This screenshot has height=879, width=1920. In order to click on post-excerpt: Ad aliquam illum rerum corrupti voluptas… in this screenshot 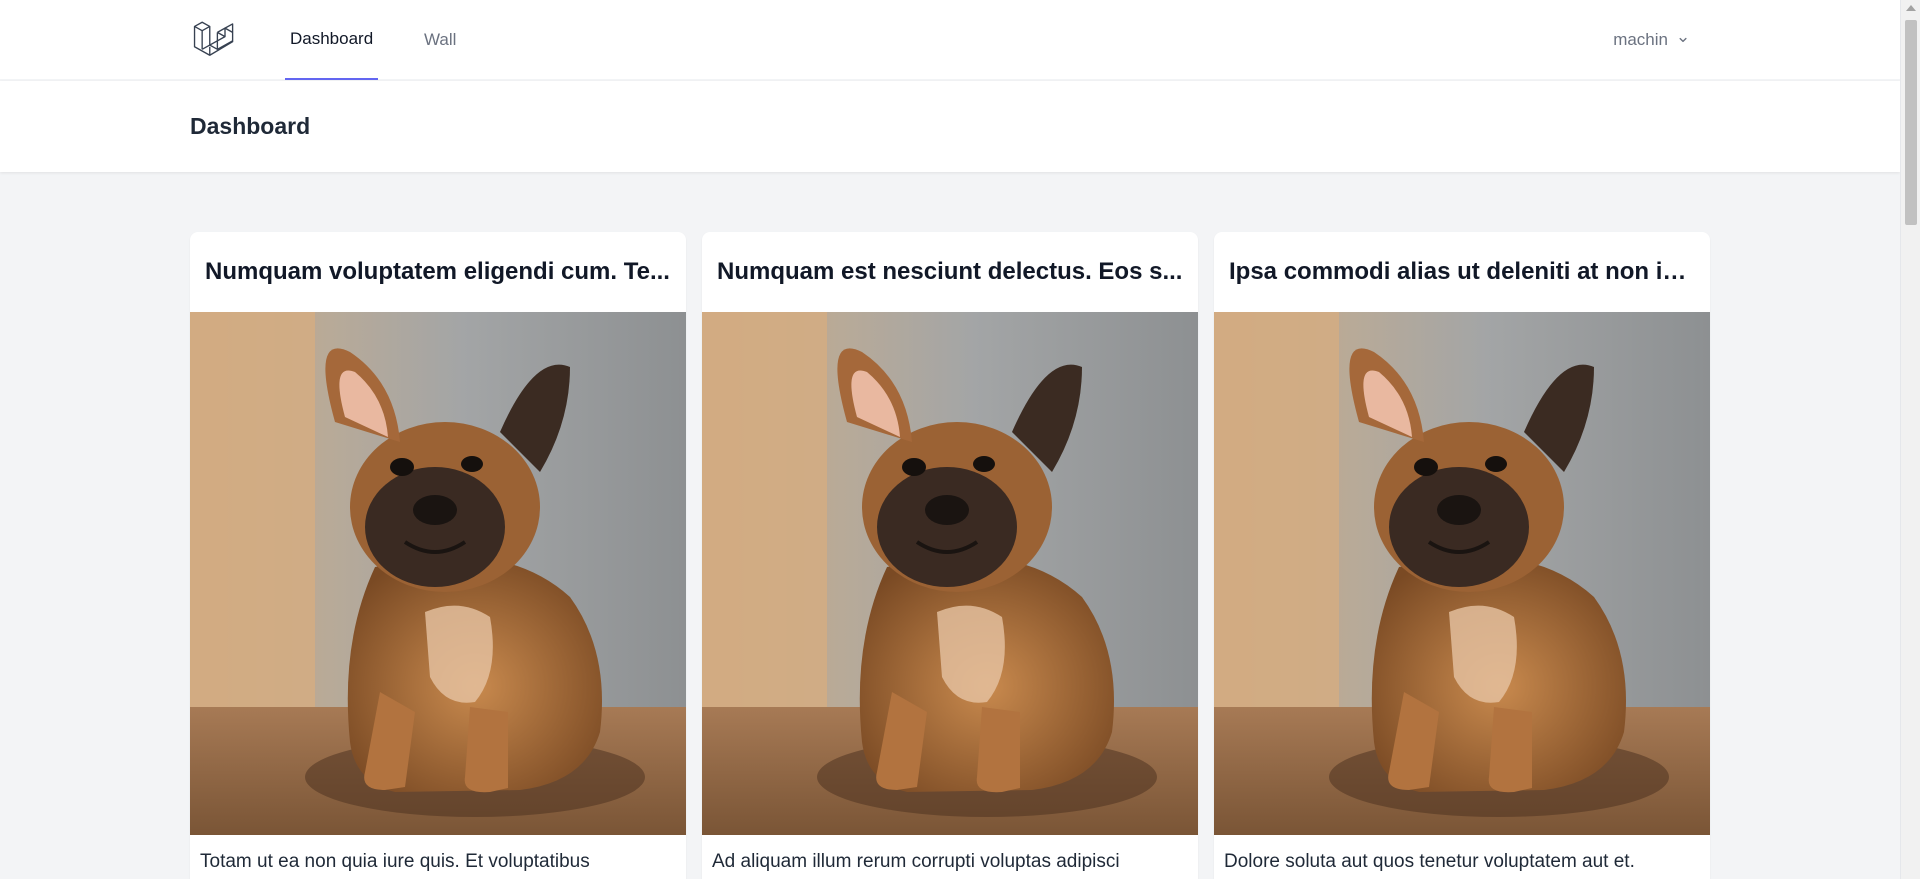, I will do `click(916, 861)`.